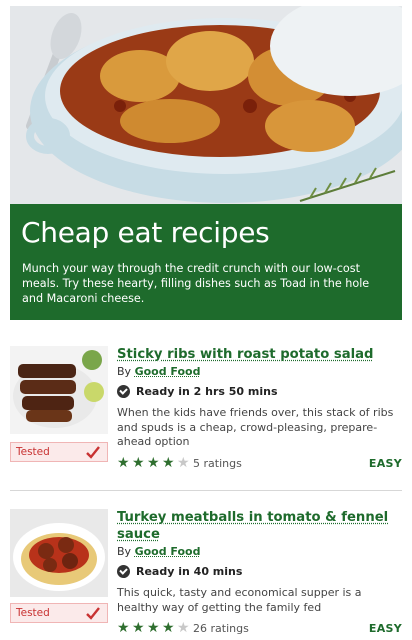 Image resolution: width=412 pixels, height=640 pixels. What do you see at coordinates (221, 628) in the screenshot?
I see `ratings-count: 26 ratings` at bounding box center [221, 628].